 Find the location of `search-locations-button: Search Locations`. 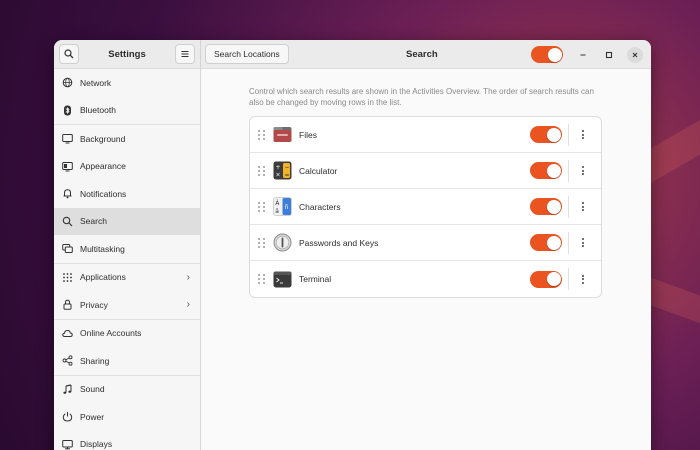

search-locations-button: Search Locations is located at coordinates (247, 54).